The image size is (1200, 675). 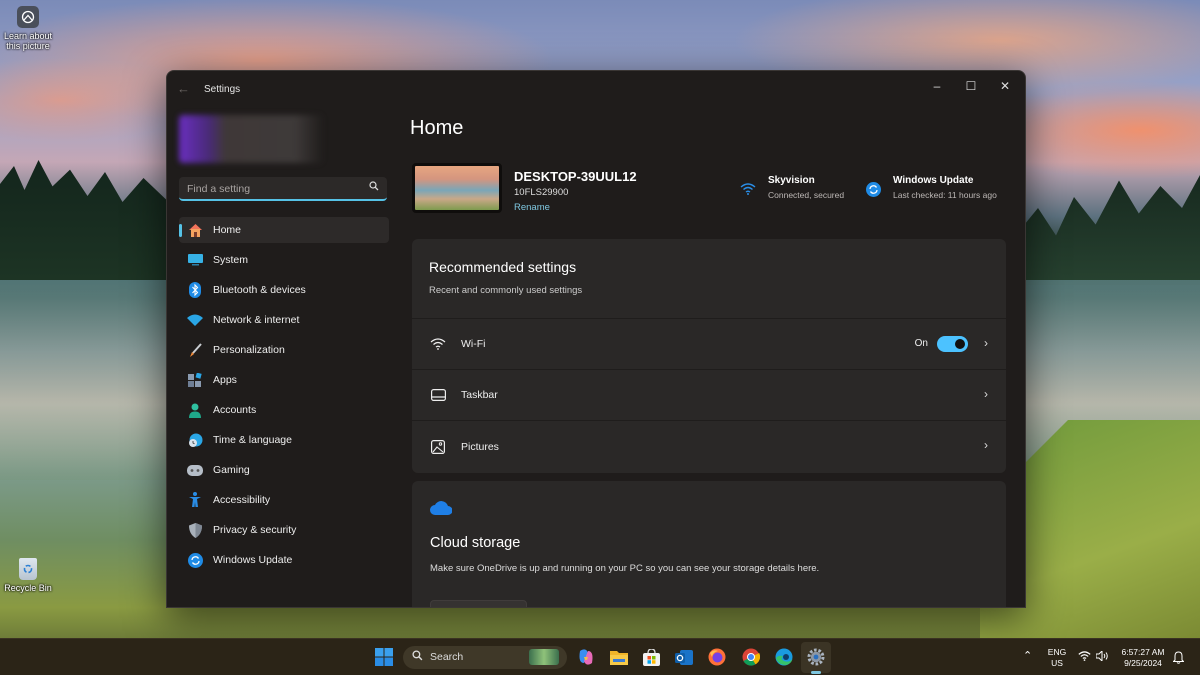 What do you see at coordinates (438, 447) in the screenshot?
I see `pictures-icon` at bounding box center [438, 447].